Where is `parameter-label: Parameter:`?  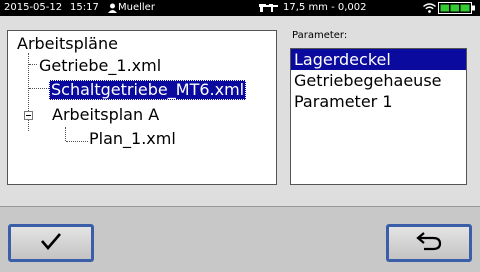
parameter-label: Parameter: is located at coordinates (320, 35).